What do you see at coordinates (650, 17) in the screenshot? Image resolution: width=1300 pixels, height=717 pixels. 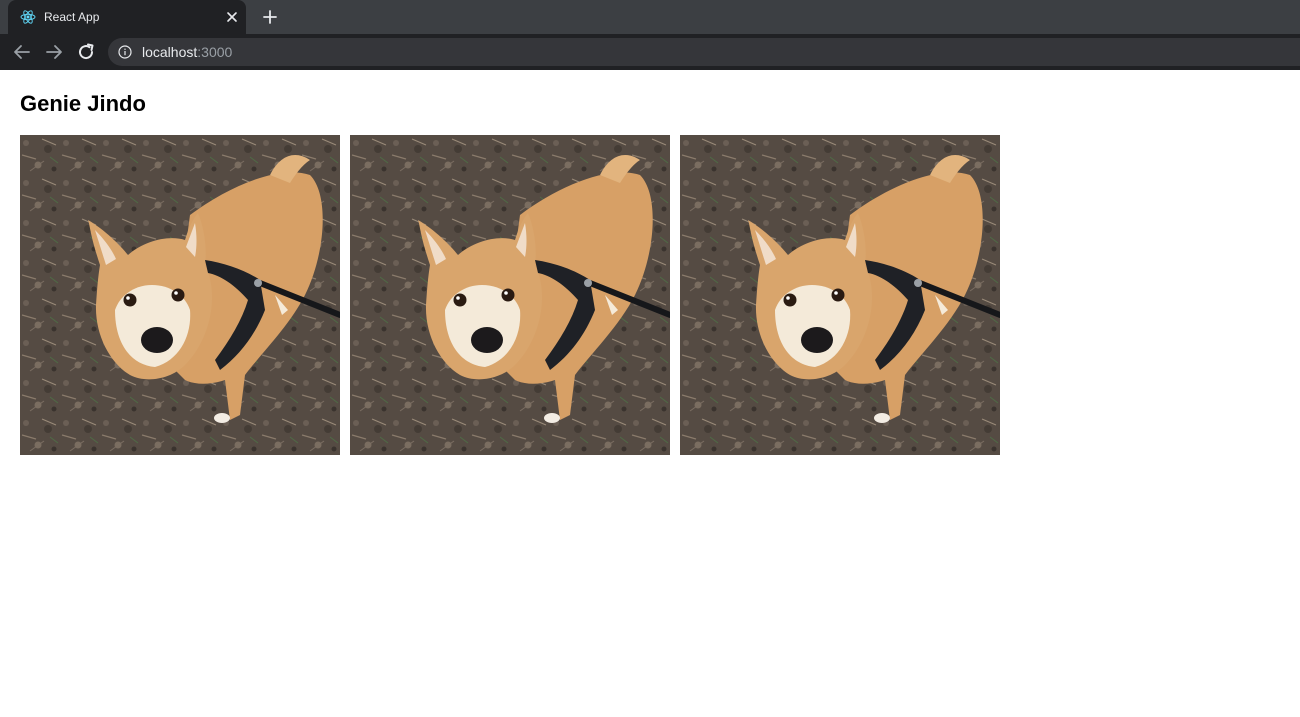 I see `tab-strip: React App` at bounding box center [650, 17].